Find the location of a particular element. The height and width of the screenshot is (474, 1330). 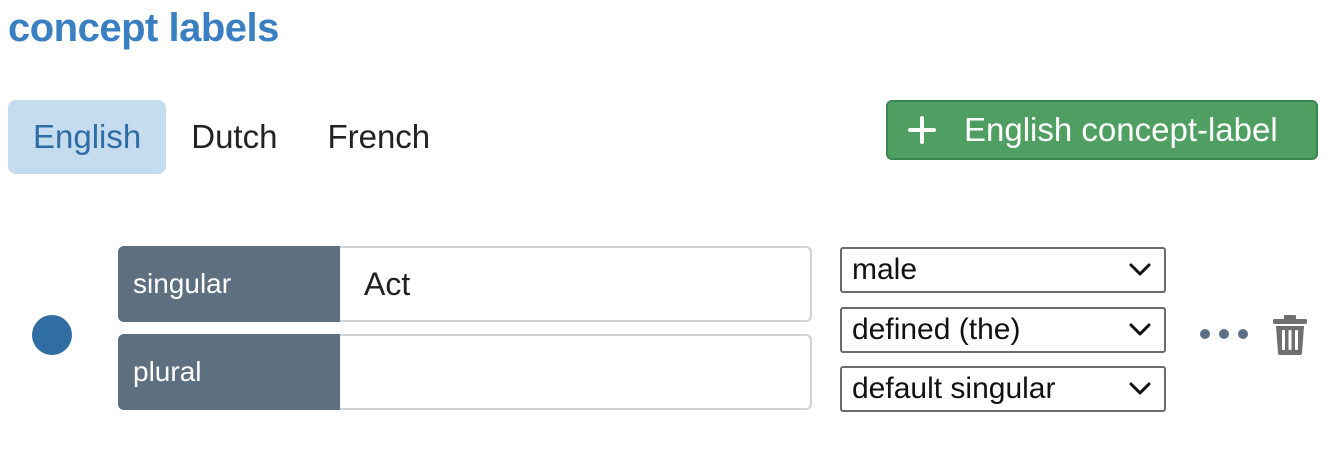

tab-dutch: Dutch is located at coordinates (234, 137).